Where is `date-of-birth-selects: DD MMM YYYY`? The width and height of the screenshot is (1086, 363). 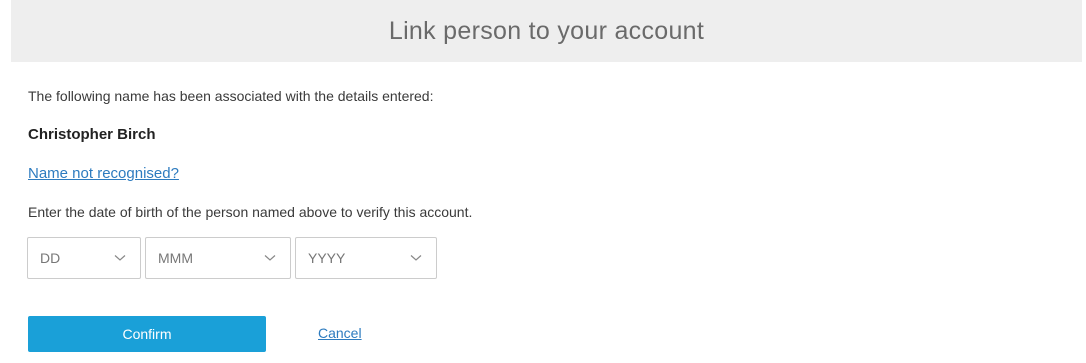 date-of-birth-selects: DD MMM YYYY is located at coordinates (232, 258).